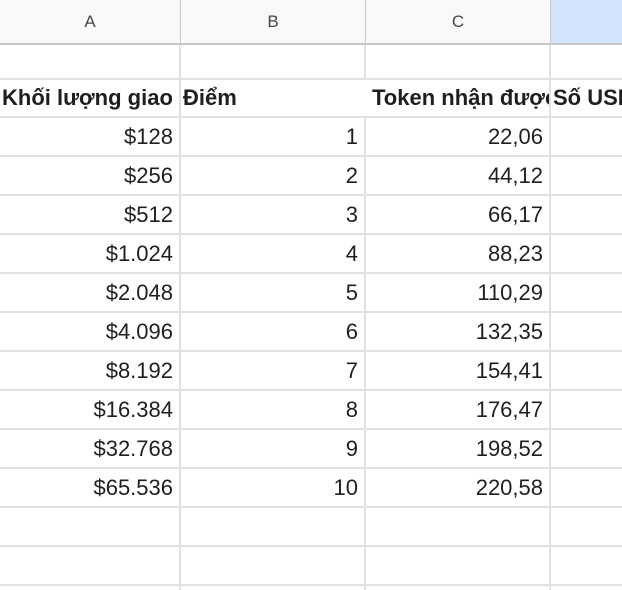  I want to click on cell-points: 2, so click(273, 175).